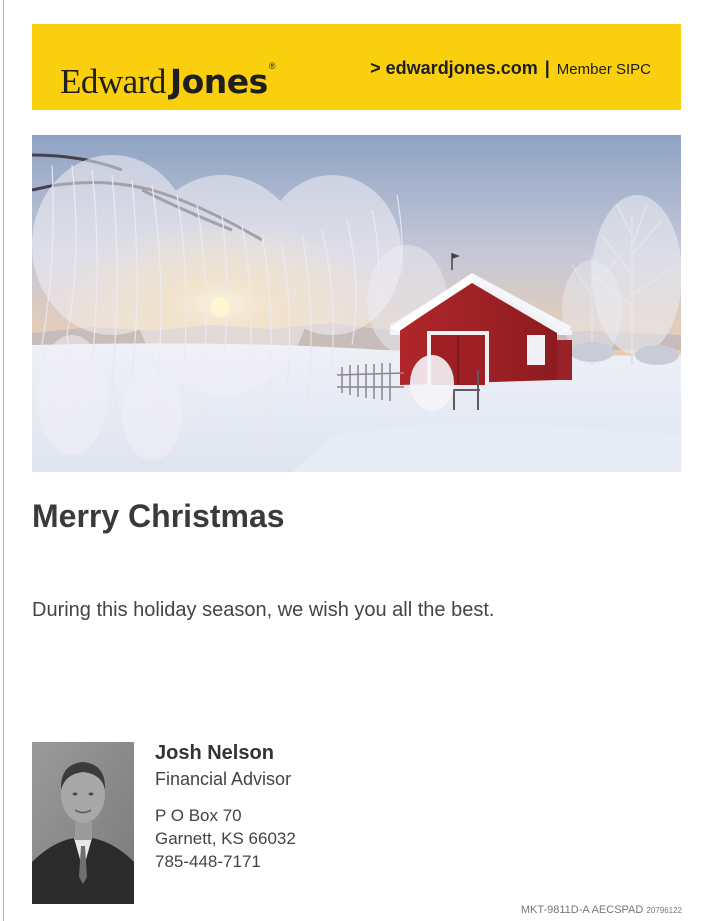 This screenshot has height=921, width=715. Describe the element at coordinates (603, 69) in the screenshot. I see `member-sipc-text: Member SIPC` at that location.